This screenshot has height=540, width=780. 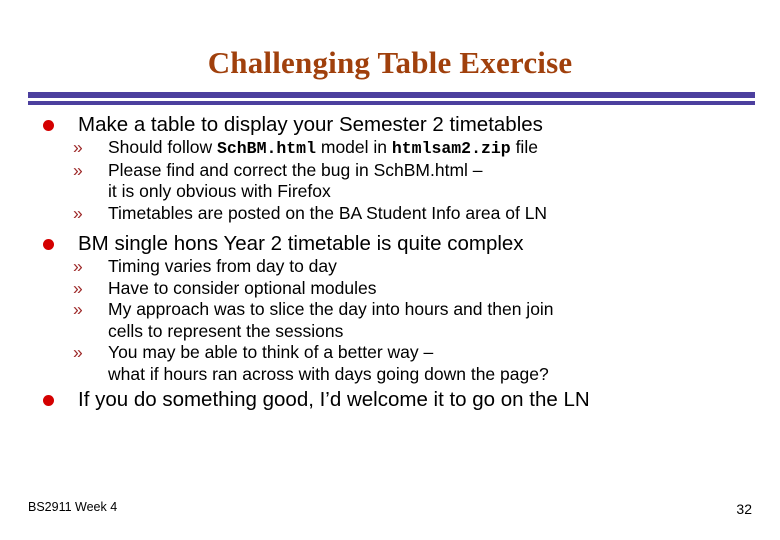 What do you see at coordinates (390, 289) in the screenshot?
I see `sub-bullet-item: » Have to consider optional modules` at bounding box center [390, 289].